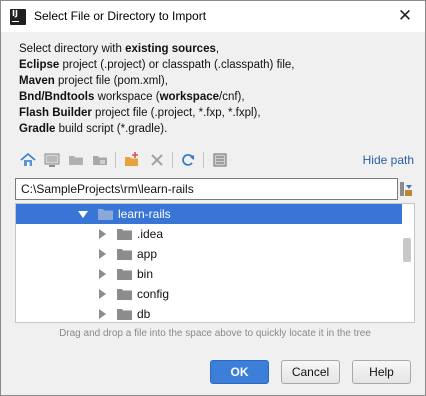 The width and height of the screenshot is (426, 396). I want to click on delete-icon, so click(157, 160).